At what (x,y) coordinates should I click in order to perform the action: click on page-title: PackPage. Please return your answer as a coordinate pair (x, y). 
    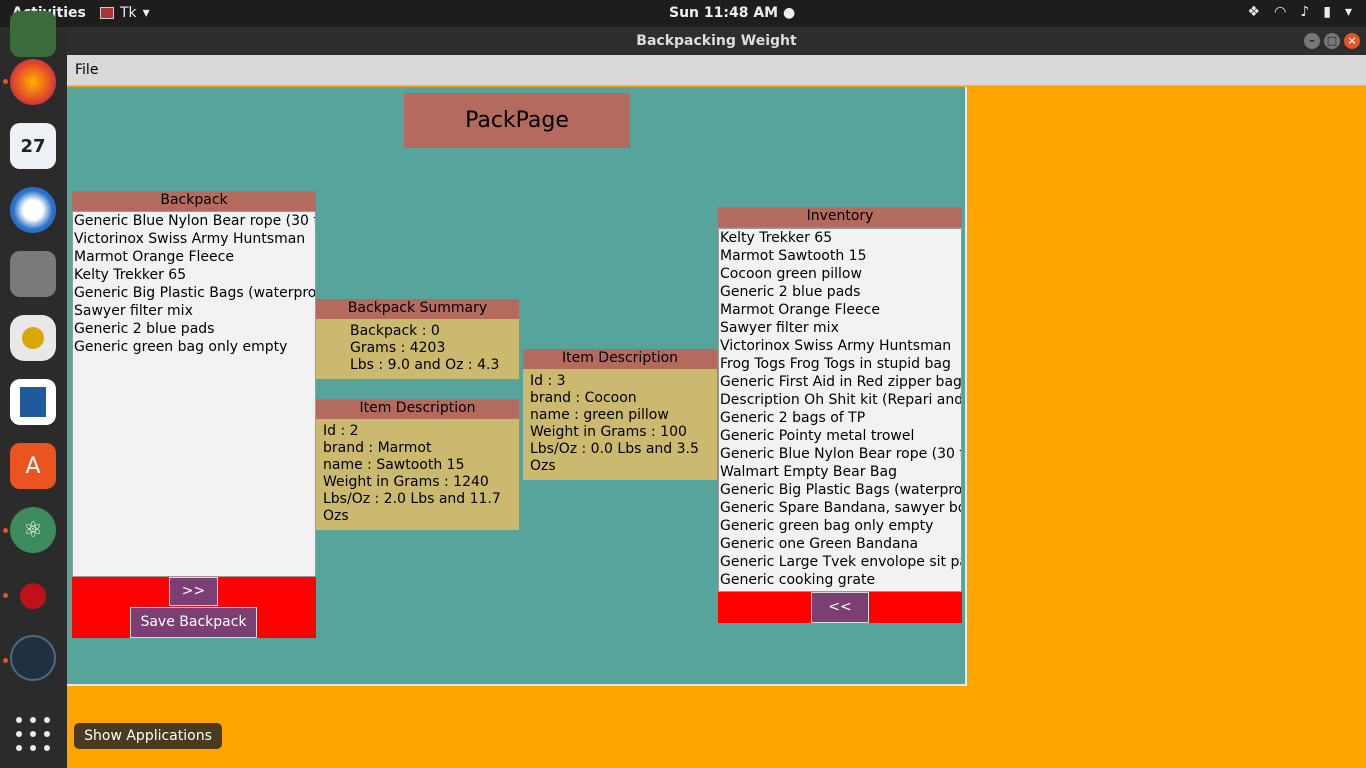
    Looking at the image, I should click on (517, 120).